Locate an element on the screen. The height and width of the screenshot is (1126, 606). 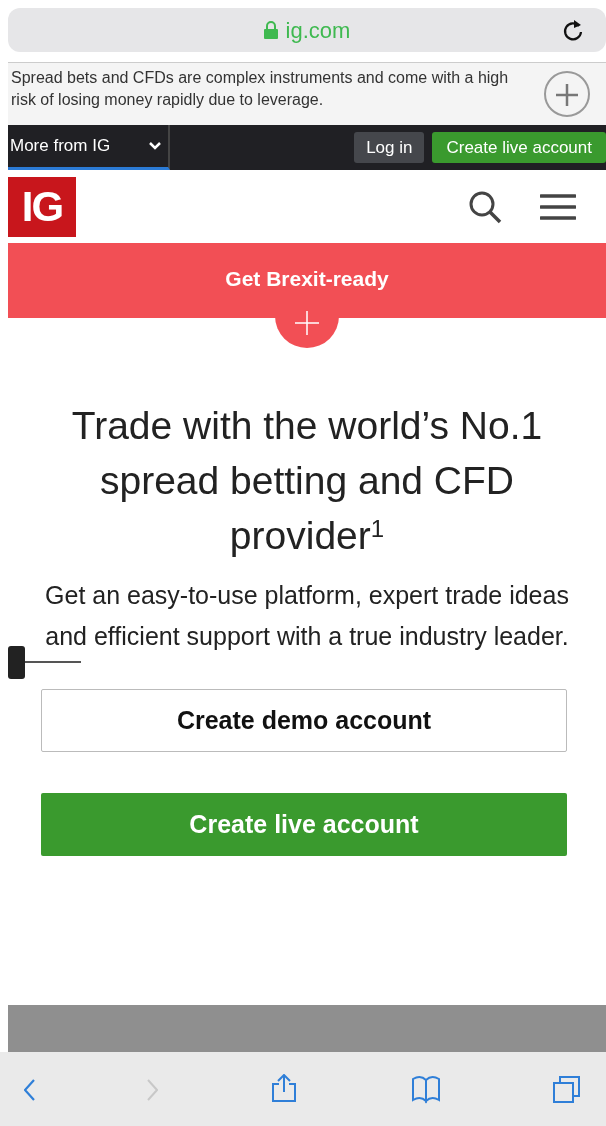
banner-text: Get Brexit-ready is located at coordinates (307, 278).